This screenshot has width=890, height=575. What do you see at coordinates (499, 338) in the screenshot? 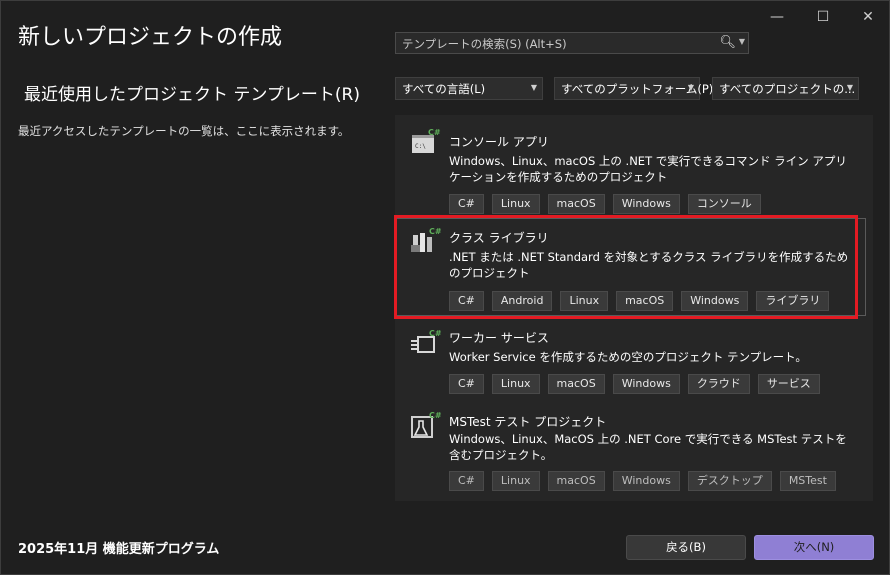
I see `template-title: ワーカー サービス` at bounding box center [499, 338].